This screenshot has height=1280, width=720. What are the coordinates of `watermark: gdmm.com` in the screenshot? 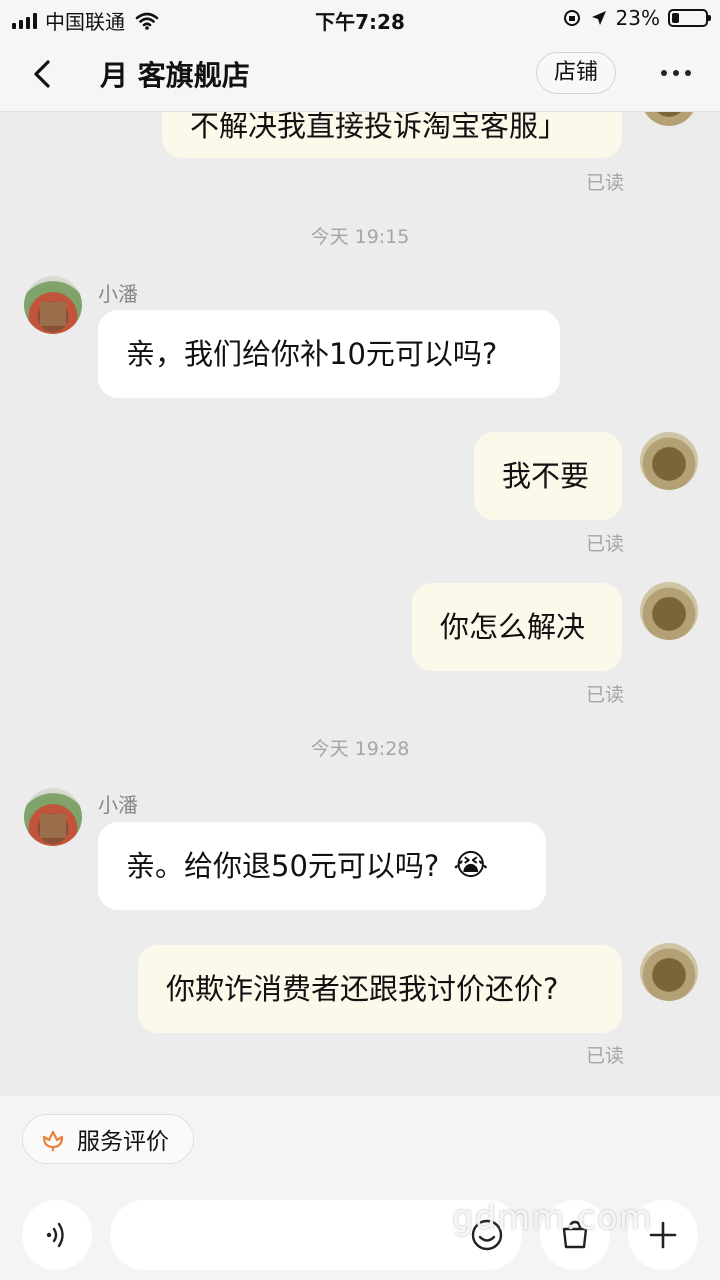 It's located at (552, 1218).